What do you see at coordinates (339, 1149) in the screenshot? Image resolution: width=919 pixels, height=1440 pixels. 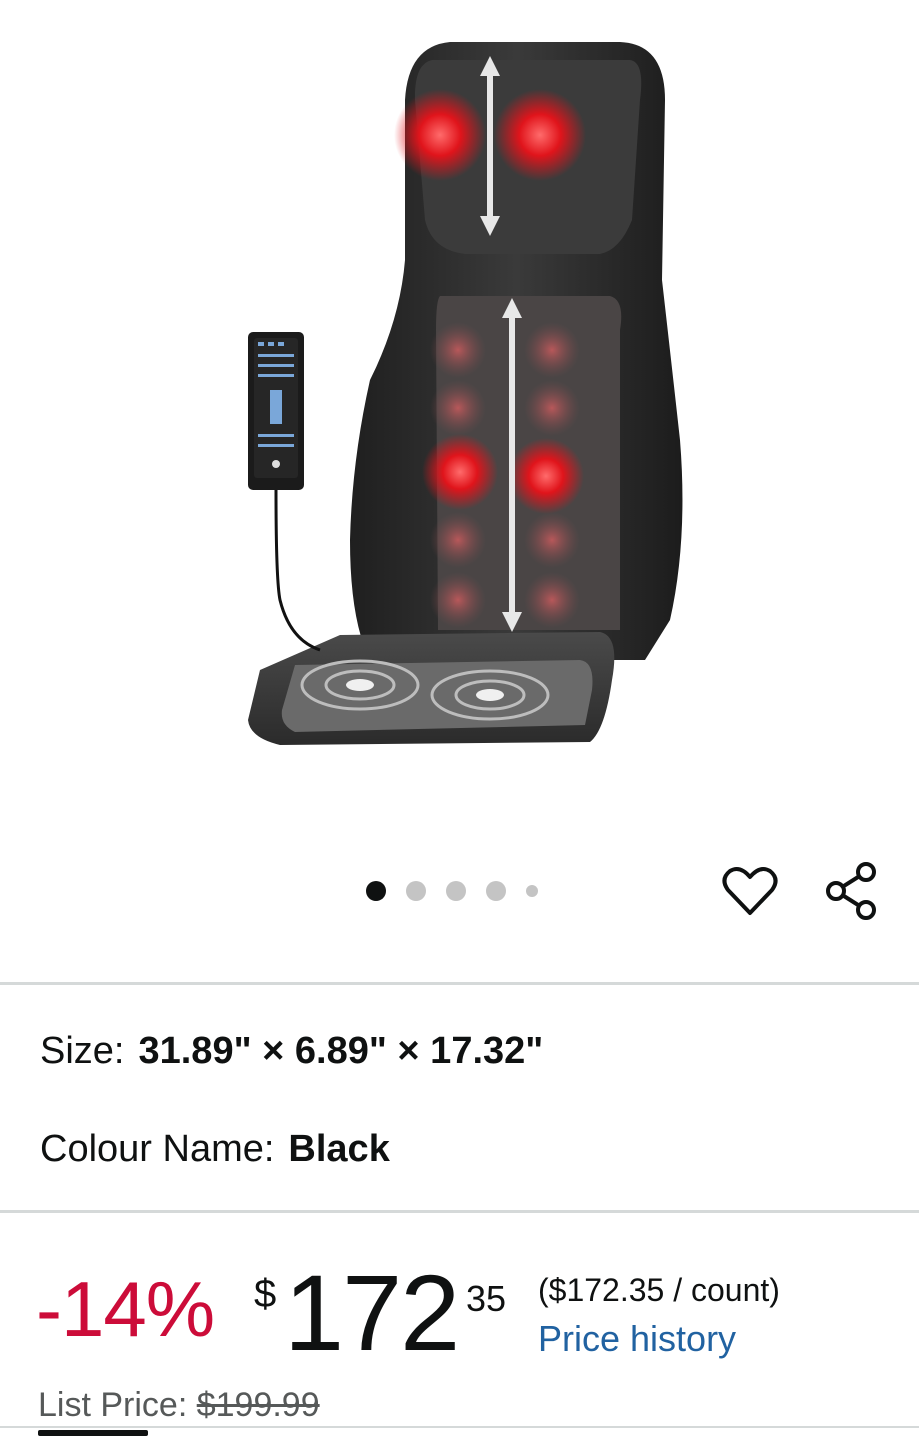 I see `colour-value: Black` at bounding box center [339, 1149].